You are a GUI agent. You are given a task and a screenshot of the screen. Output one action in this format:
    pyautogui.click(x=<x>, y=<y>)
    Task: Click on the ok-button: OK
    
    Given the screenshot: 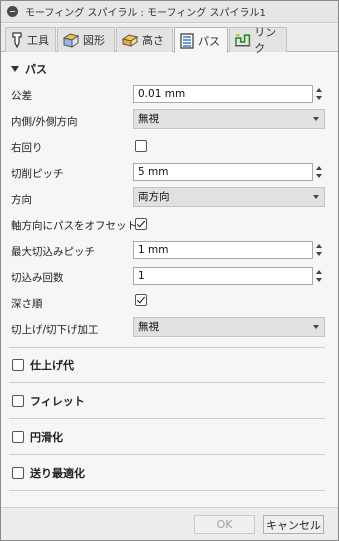 What is the action you would take?
    pyautogui.click(x=224, y=524)
    